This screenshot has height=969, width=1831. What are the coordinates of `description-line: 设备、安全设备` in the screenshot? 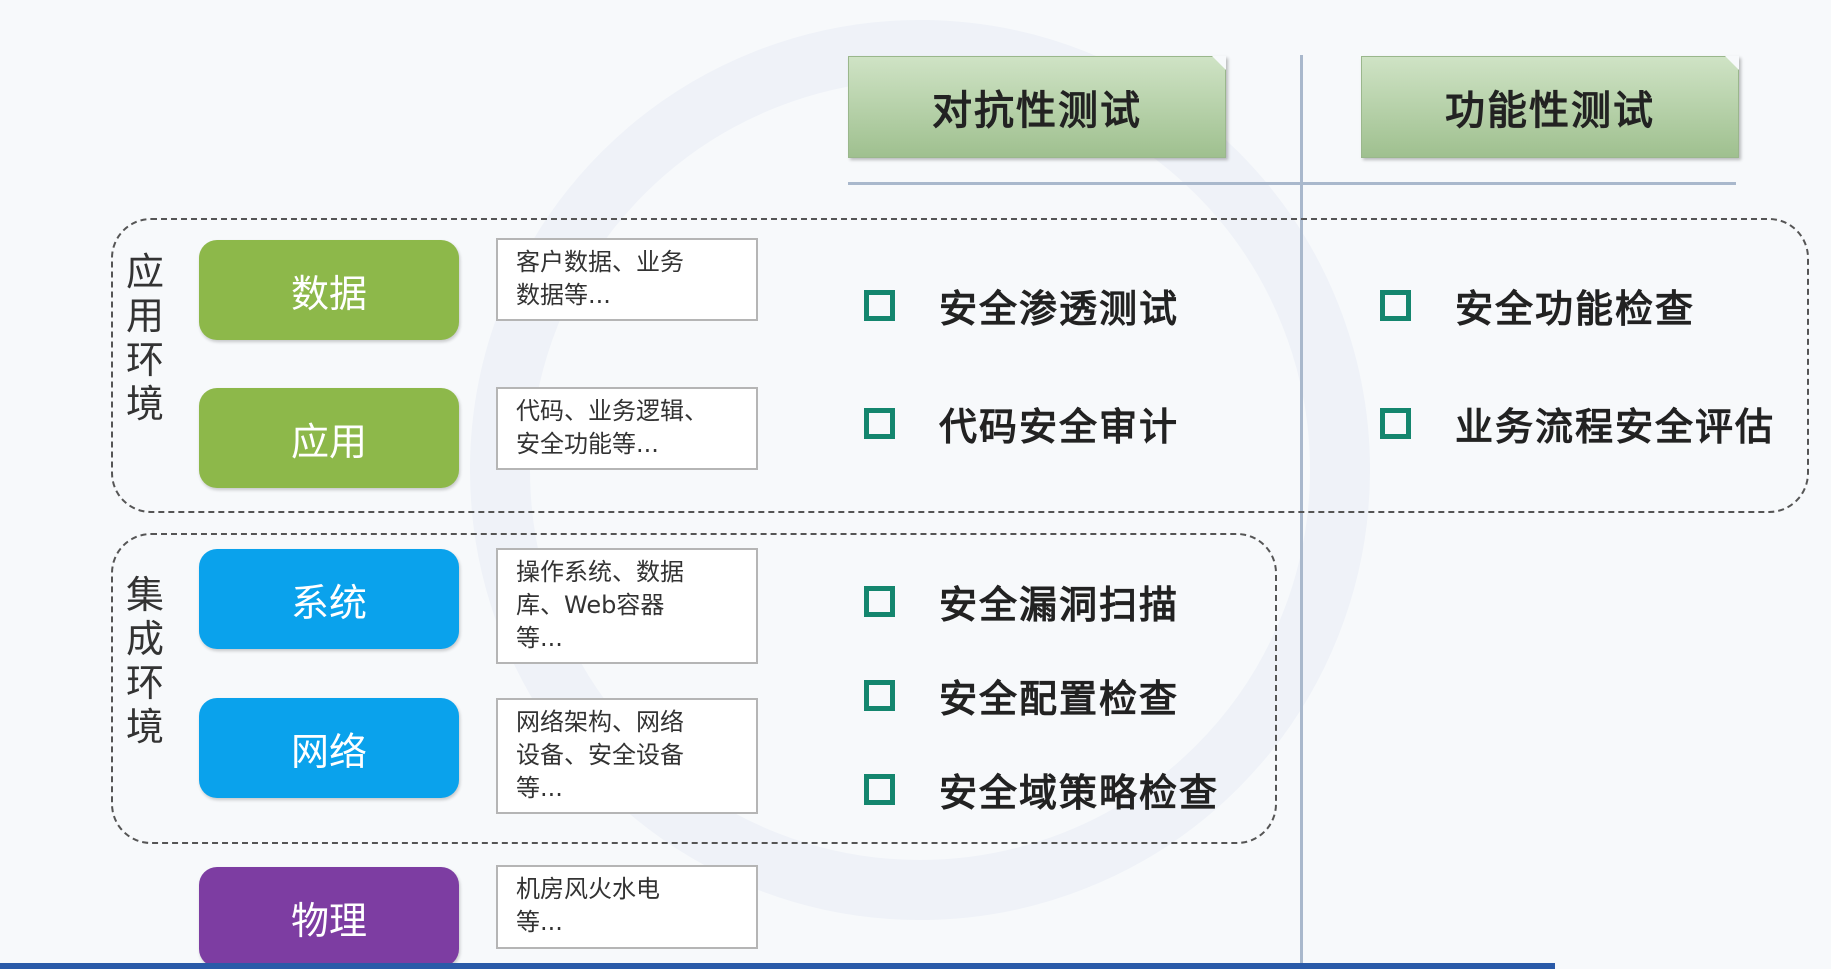 It's located at (600, 755).